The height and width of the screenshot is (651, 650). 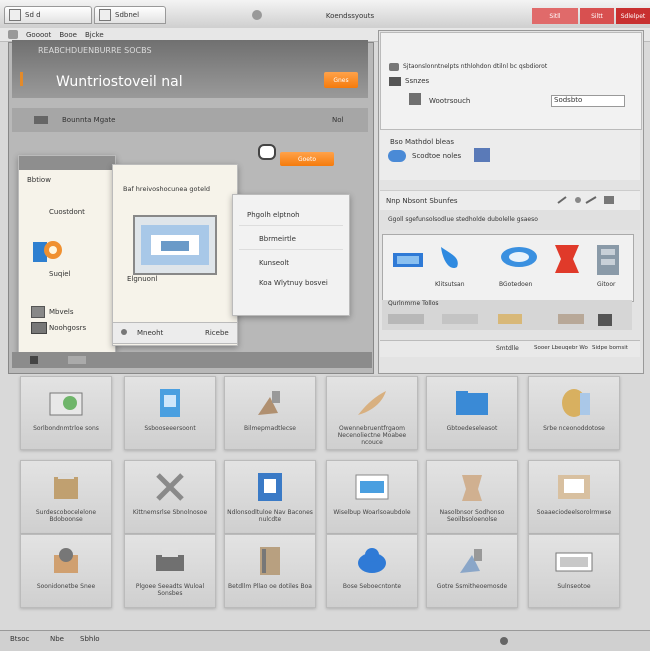 What do you see at coordinates (13, 34) in the screenshot?
I see `back-icon` at bounding box center [13, 34].